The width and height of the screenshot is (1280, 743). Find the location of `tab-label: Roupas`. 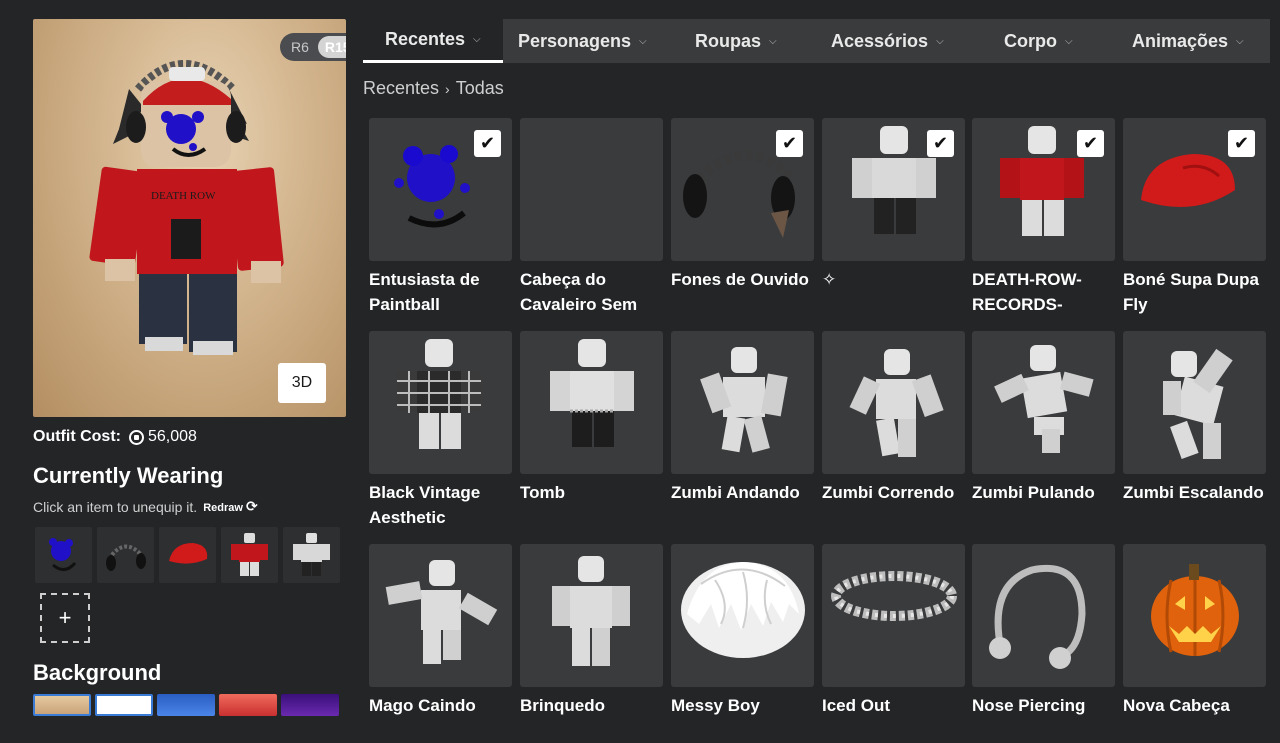

tab-label: Roupas is located at coordinates (728, 40).